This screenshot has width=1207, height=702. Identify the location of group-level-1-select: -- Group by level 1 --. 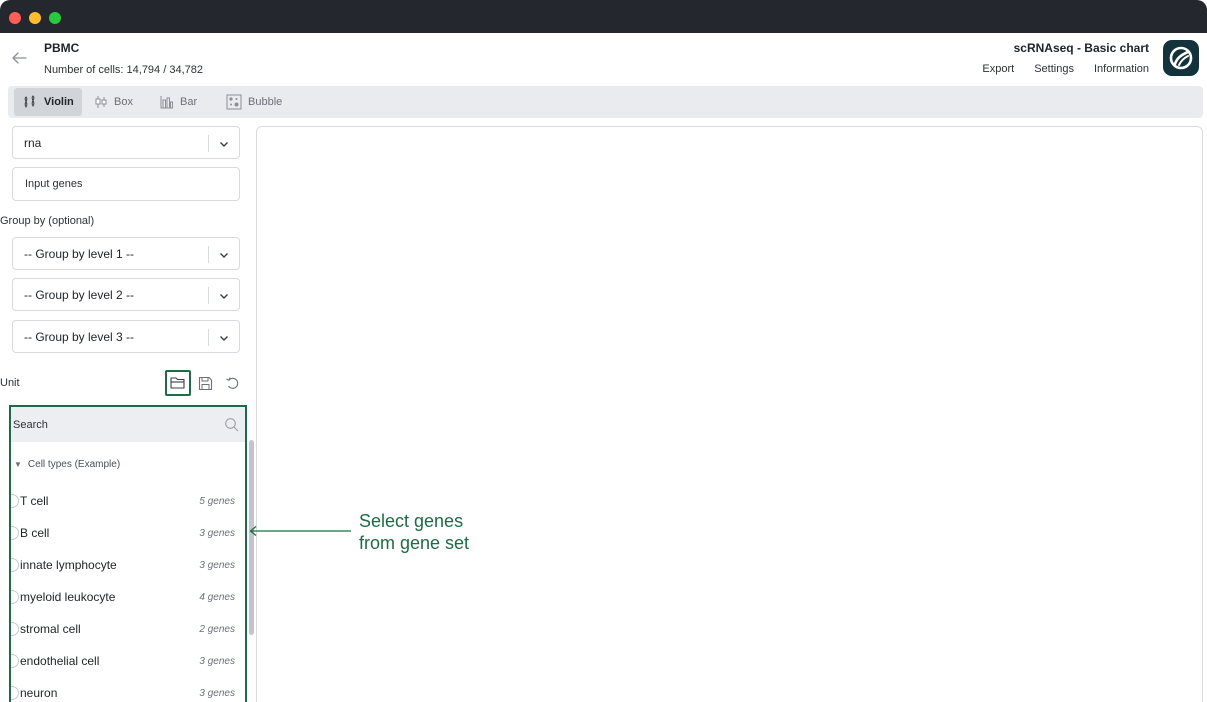
(126, 253).